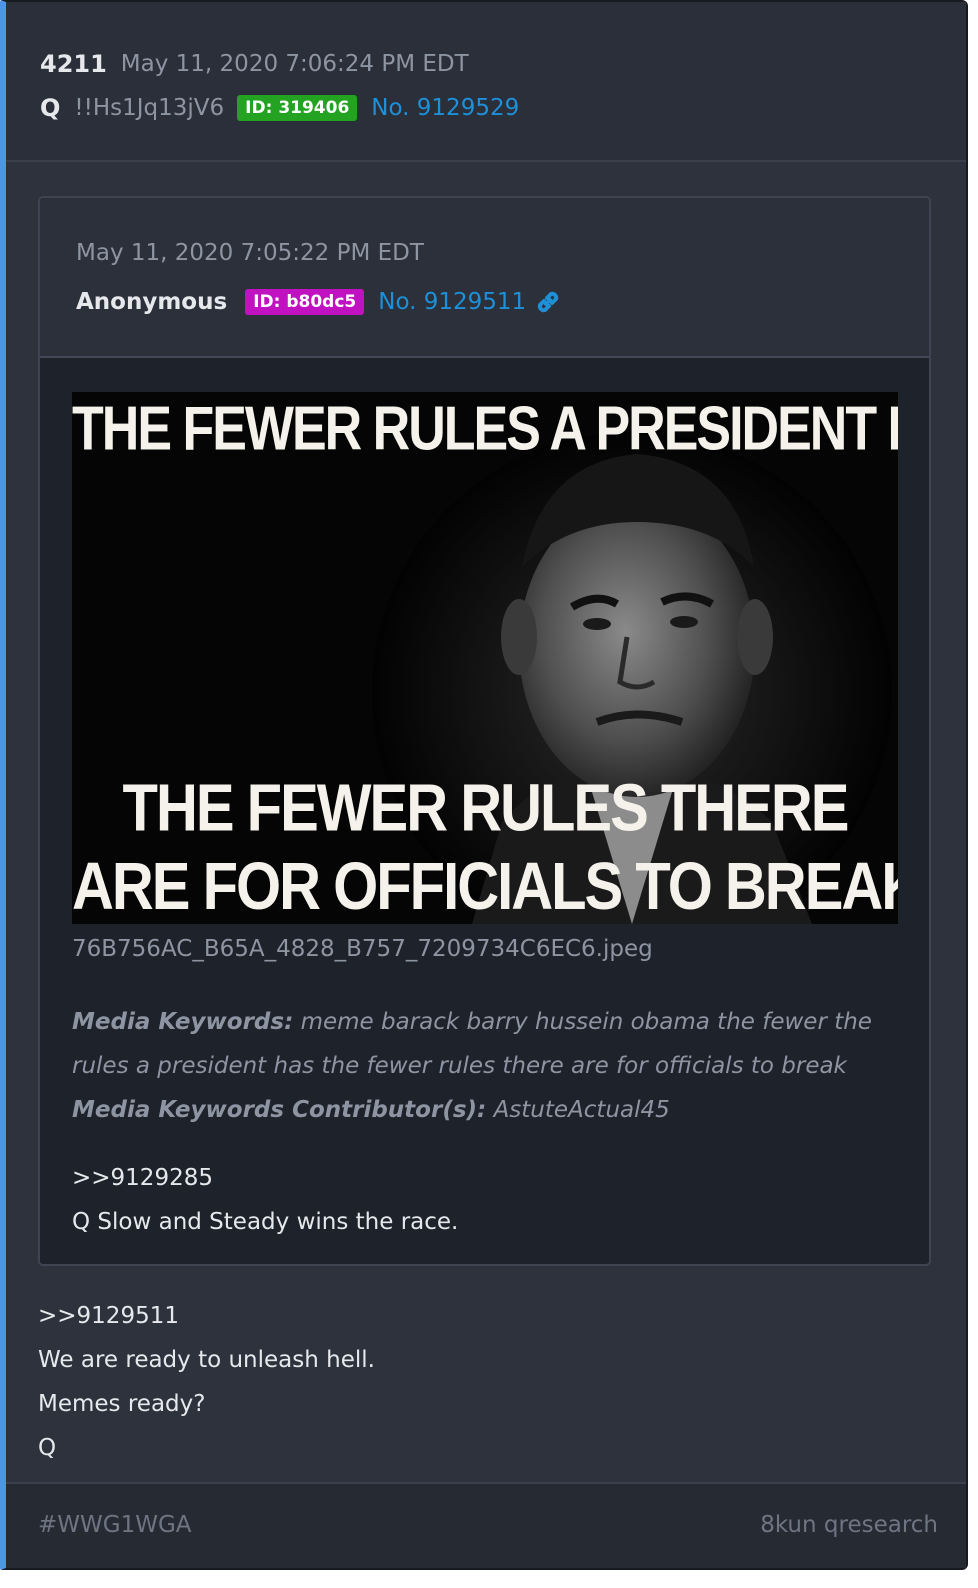  I want to click on post-author-row: Q !!Hs1Jq13jV6 ID: 319406 No. 9129529, so click(279, 108).